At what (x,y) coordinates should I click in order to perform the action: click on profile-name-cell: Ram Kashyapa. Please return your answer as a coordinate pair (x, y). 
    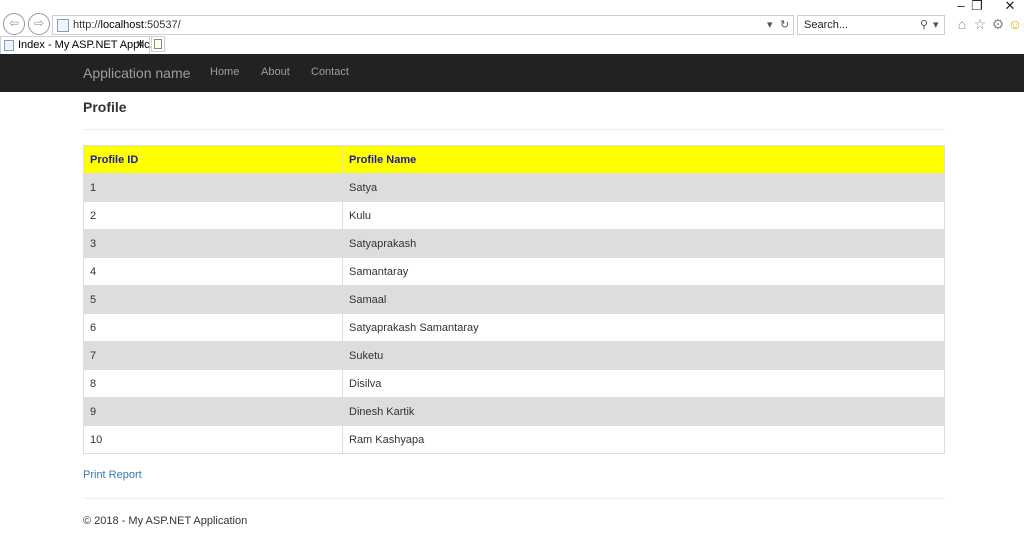
    Looking at the image, I should click on (643, 439).